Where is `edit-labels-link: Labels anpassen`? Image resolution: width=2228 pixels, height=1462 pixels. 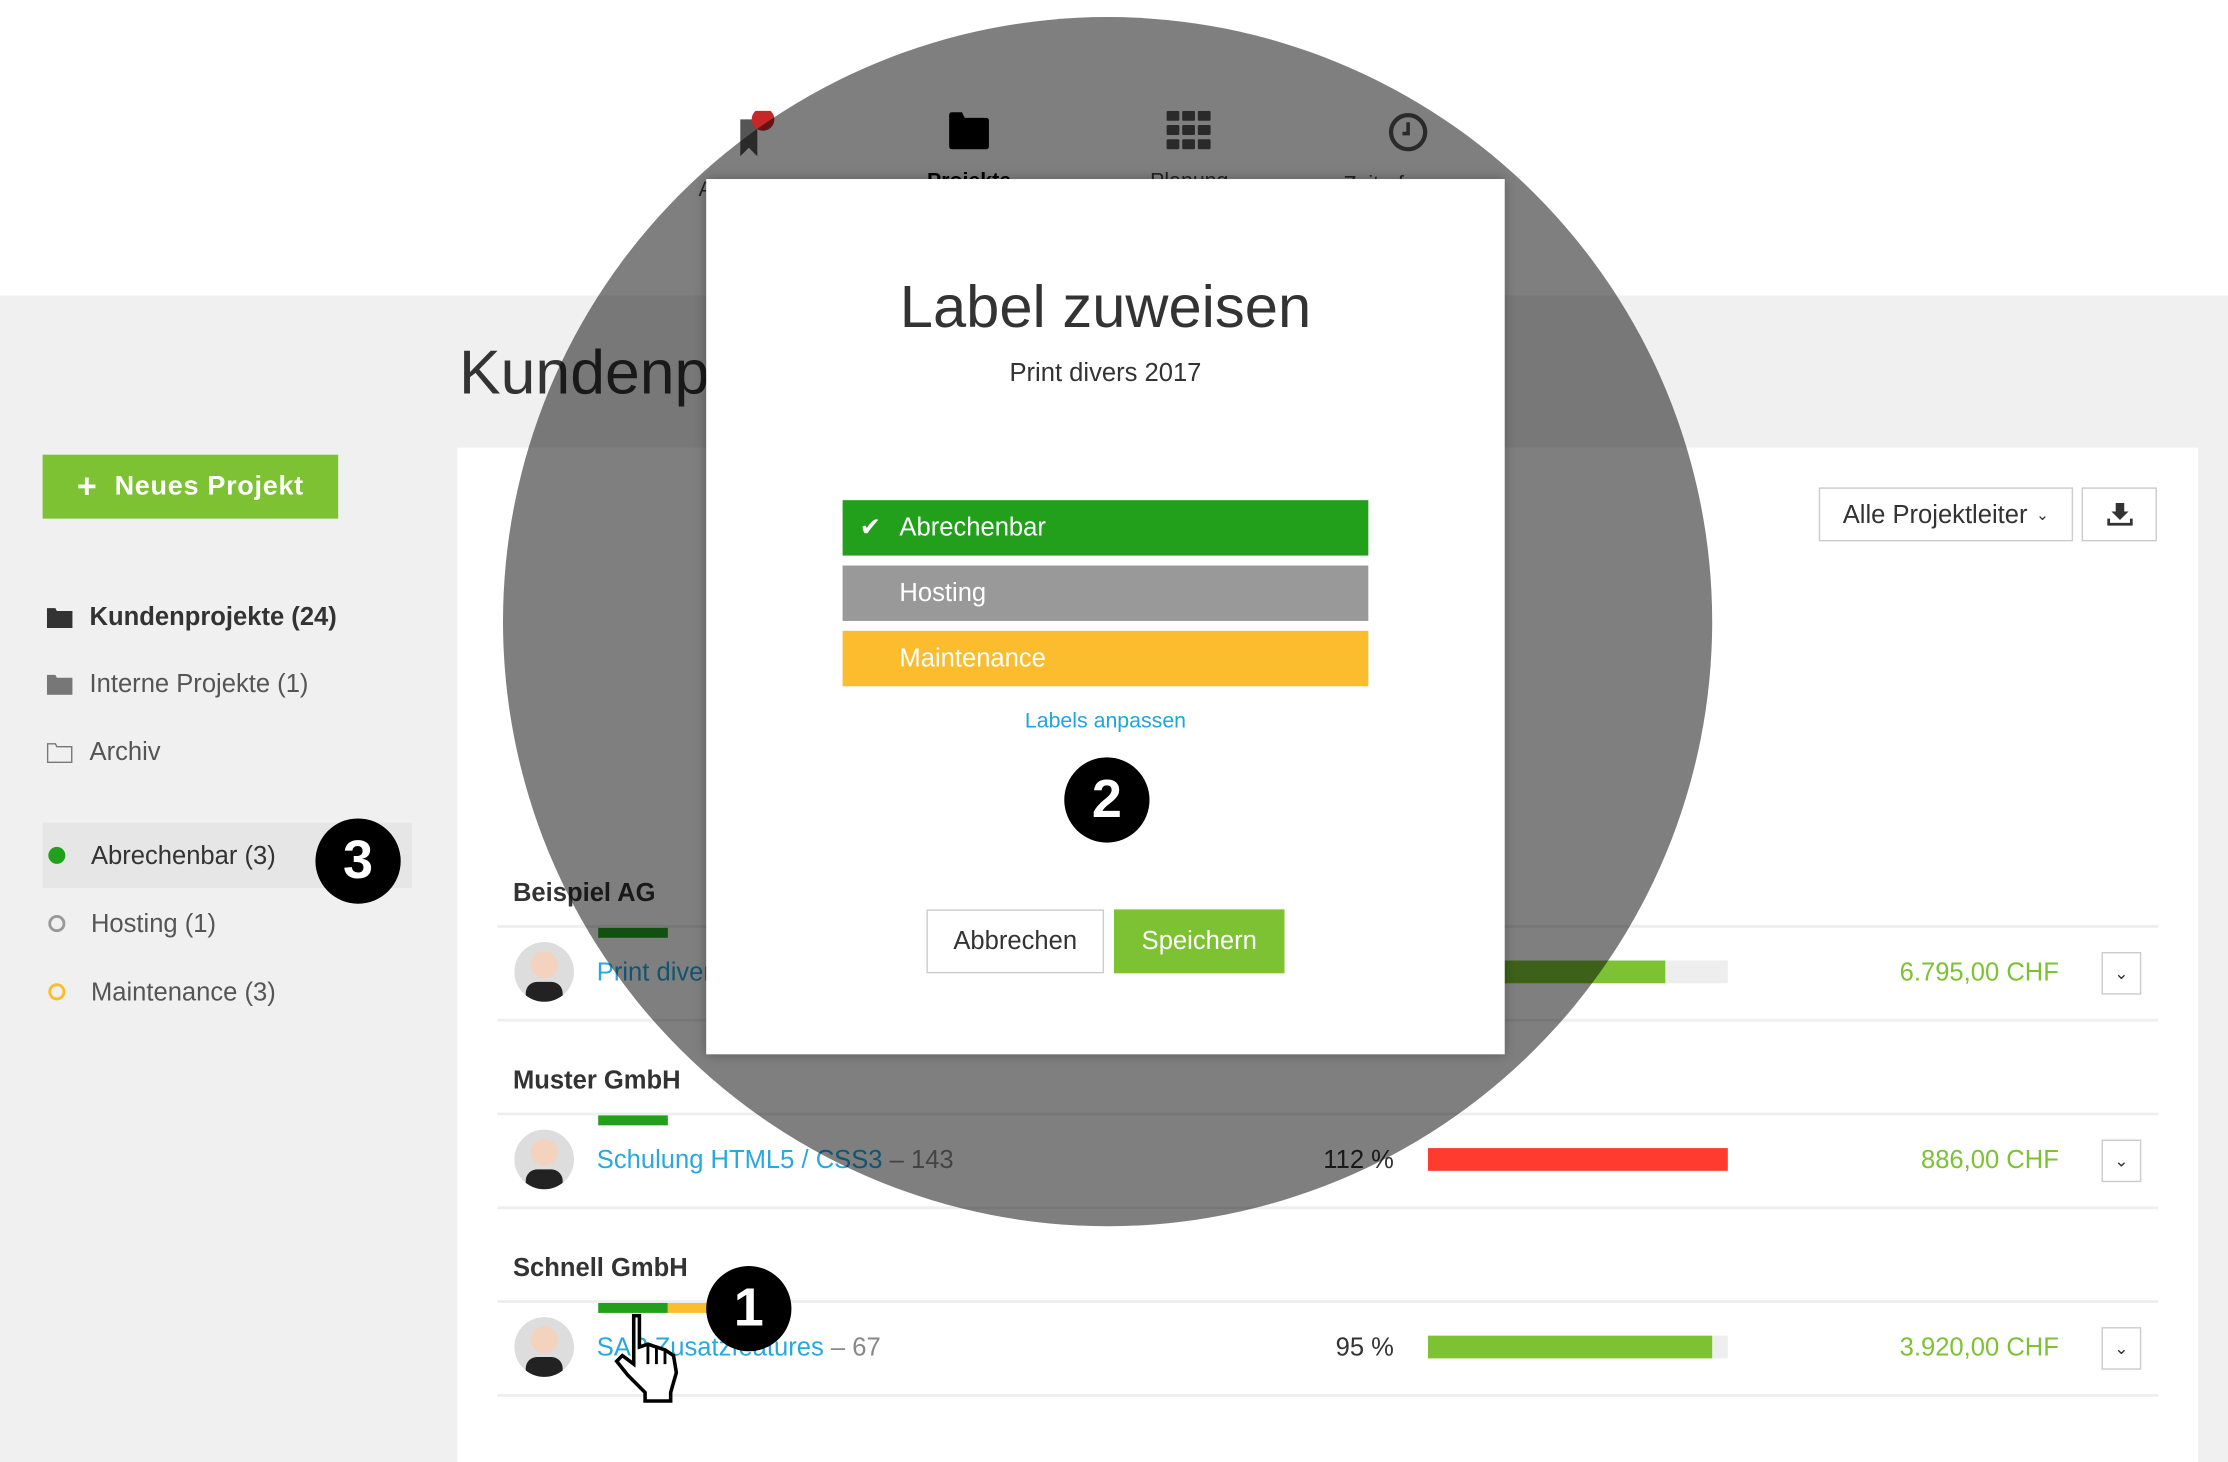
edit-labels-link: Labels anpassen is located at coordinates (1105, 721).